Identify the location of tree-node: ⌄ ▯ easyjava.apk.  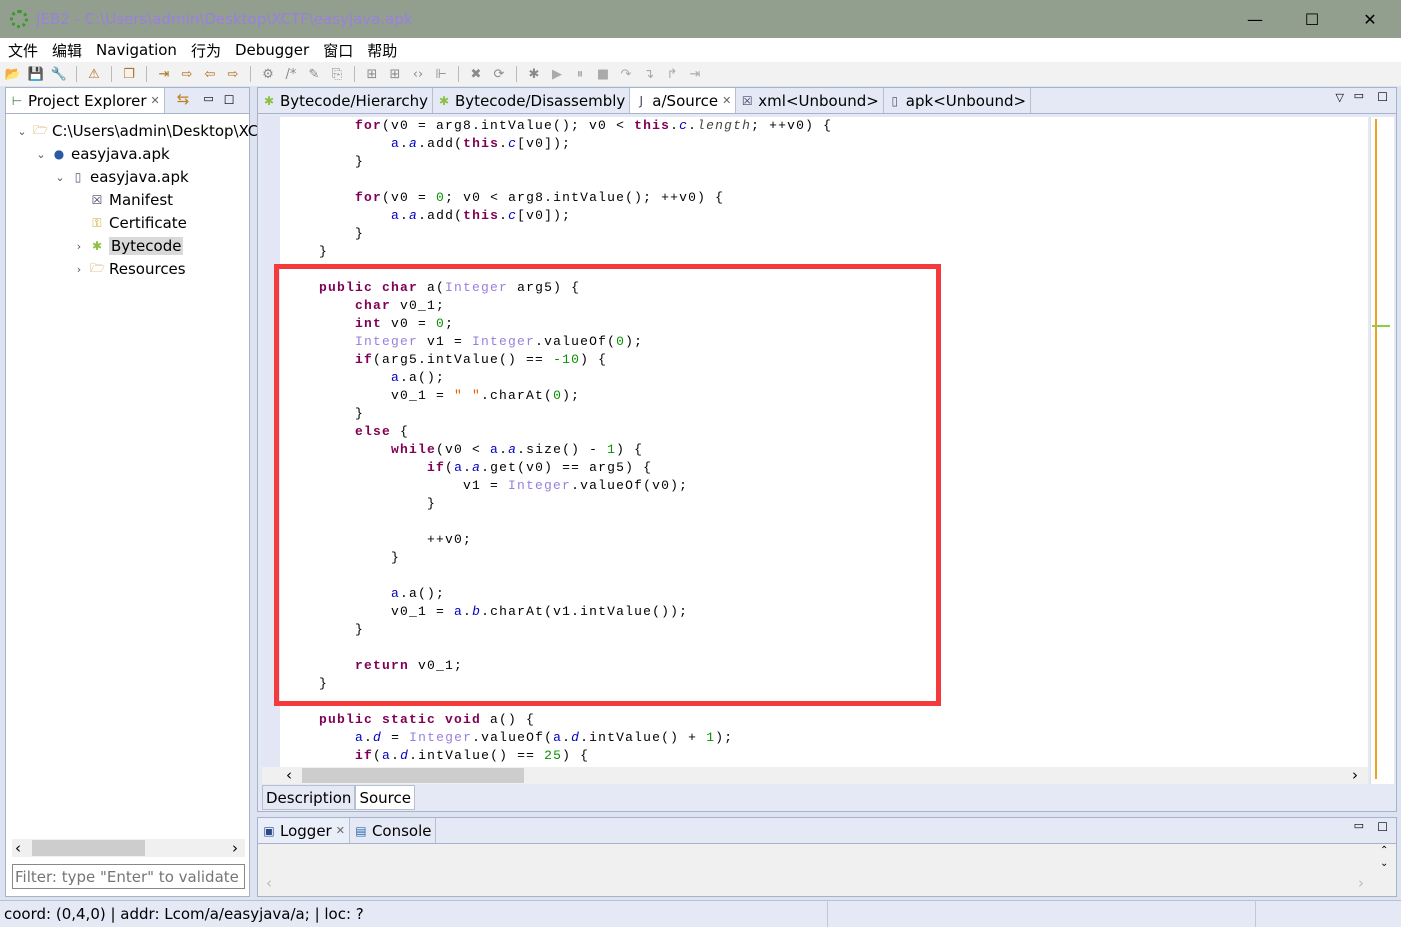
(121, 177).